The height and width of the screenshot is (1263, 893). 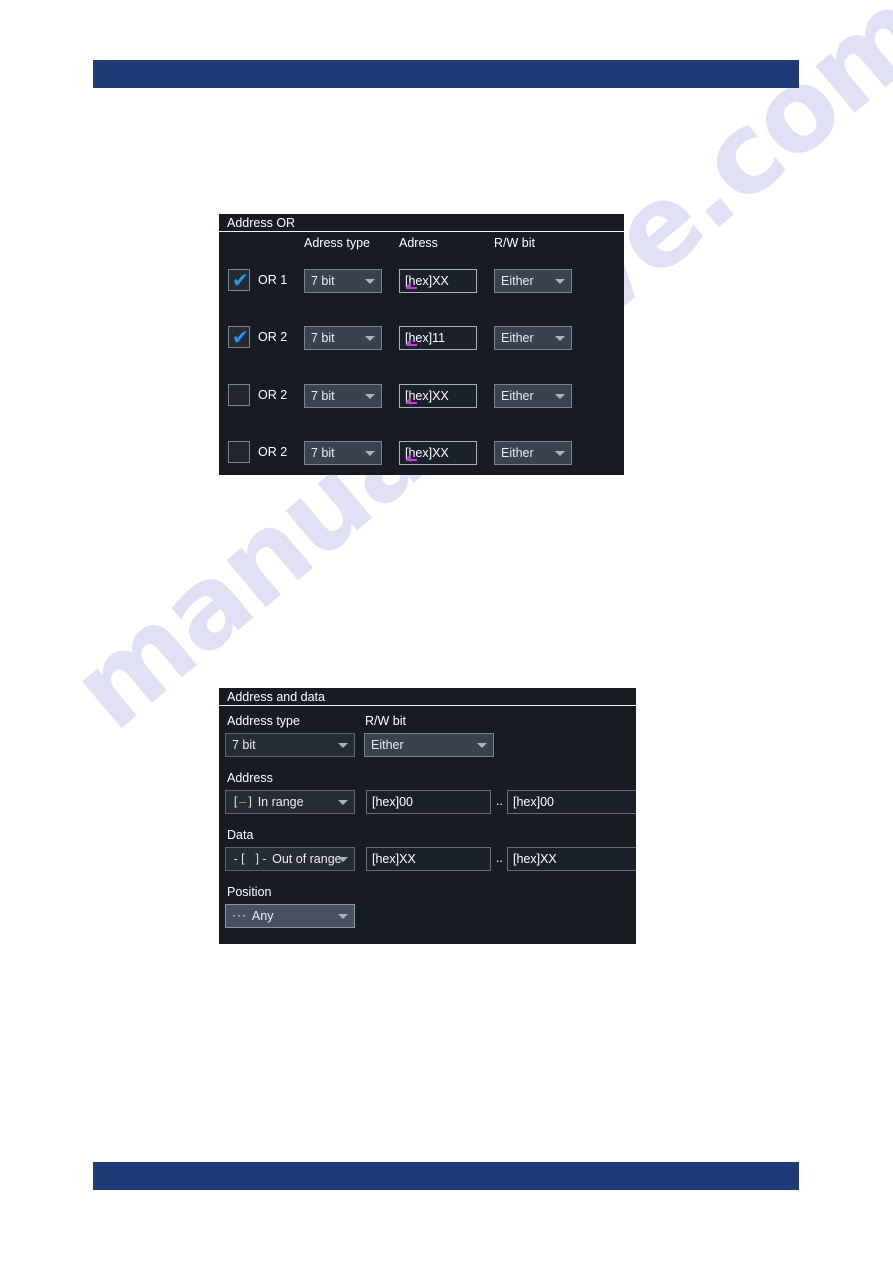 What do you see at coordinates (446, 1176) in the screenshot?
I see `page-footer-bar` at bounding box center [446, 1176].